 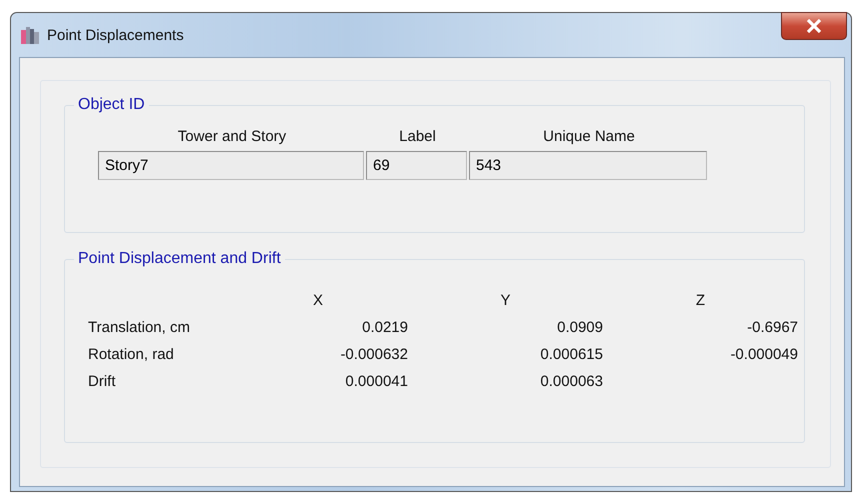 I want to click on column-header: Tower and Story, so click(x=232, y=136).